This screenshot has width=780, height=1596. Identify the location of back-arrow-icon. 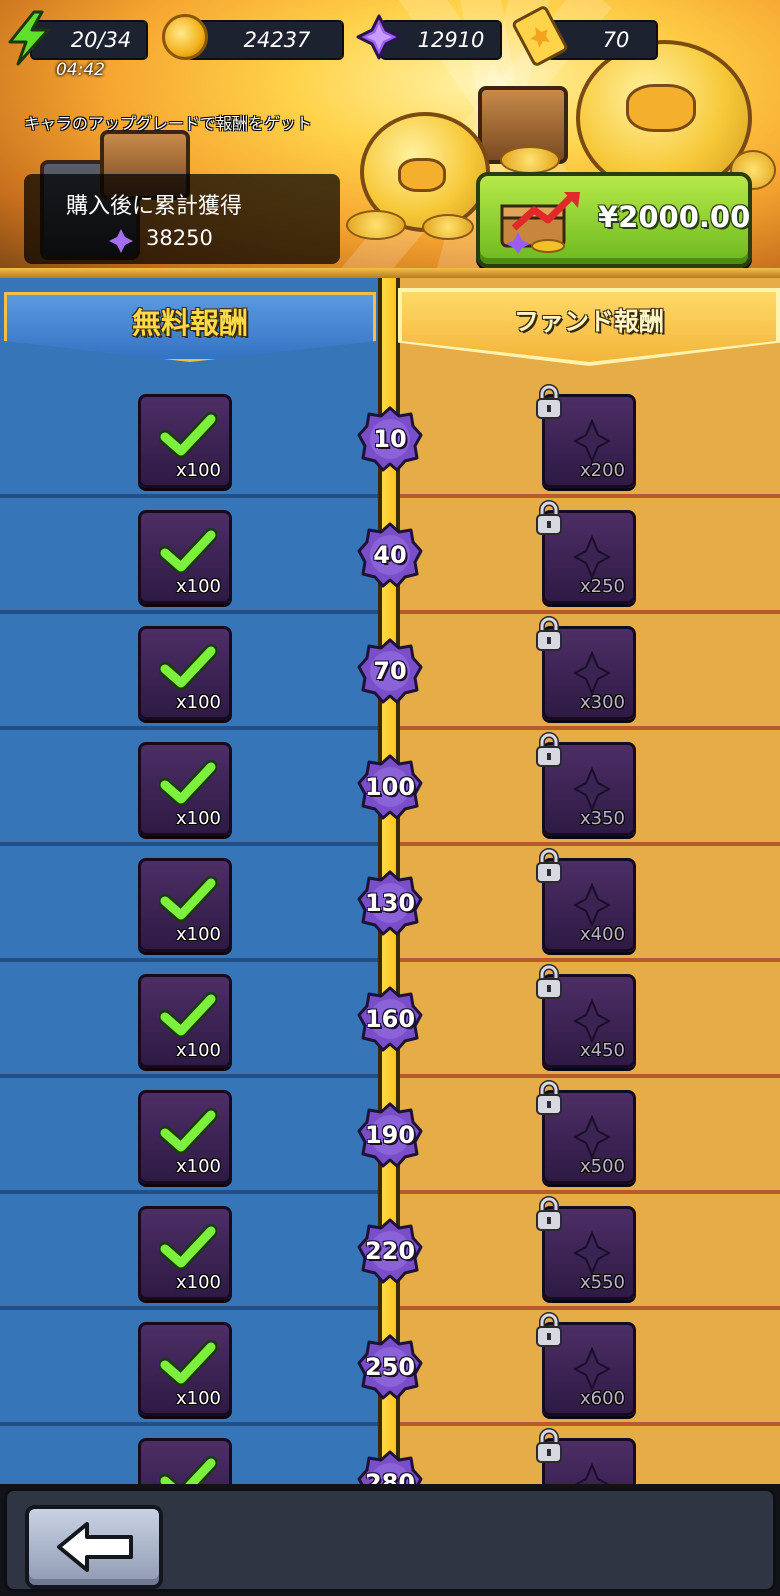
(95, 1547).